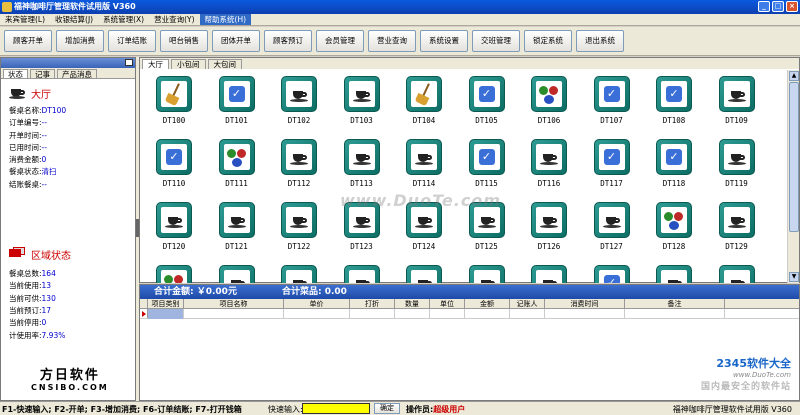 Image resolution: width=800 pixels, height=415 pixels. Describe the element at coordinates (224, 64) in the screenshot. I see `tab-large-room: 大包间` at that location.